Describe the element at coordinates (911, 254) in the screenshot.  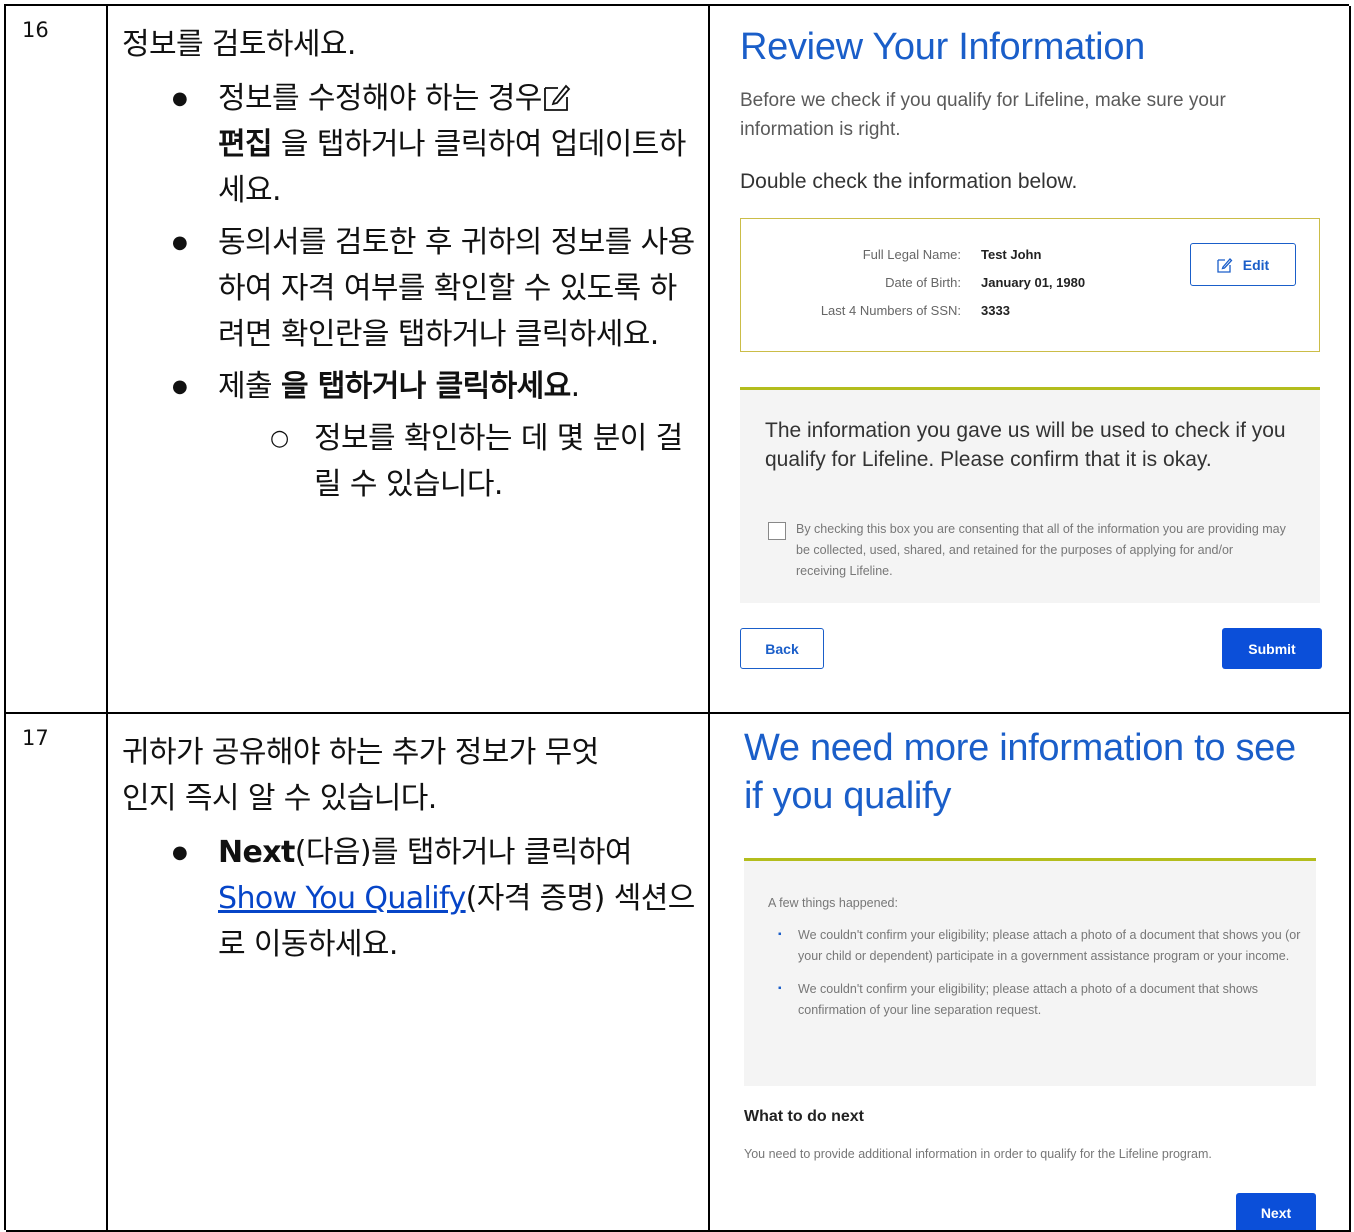
I see `field-label: Full Legal Name:` at that location.